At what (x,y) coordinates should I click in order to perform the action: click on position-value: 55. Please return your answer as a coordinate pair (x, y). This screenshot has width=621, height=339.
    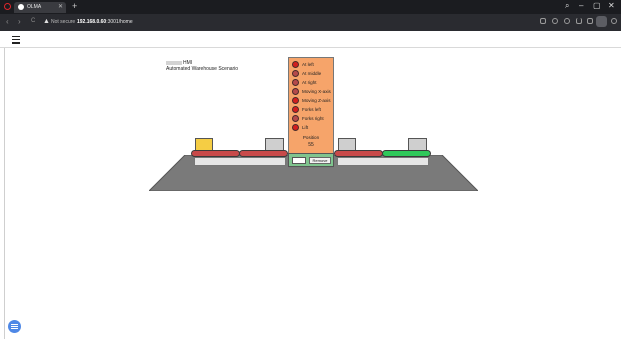
    Looking at the image, I should click on (311, 145).